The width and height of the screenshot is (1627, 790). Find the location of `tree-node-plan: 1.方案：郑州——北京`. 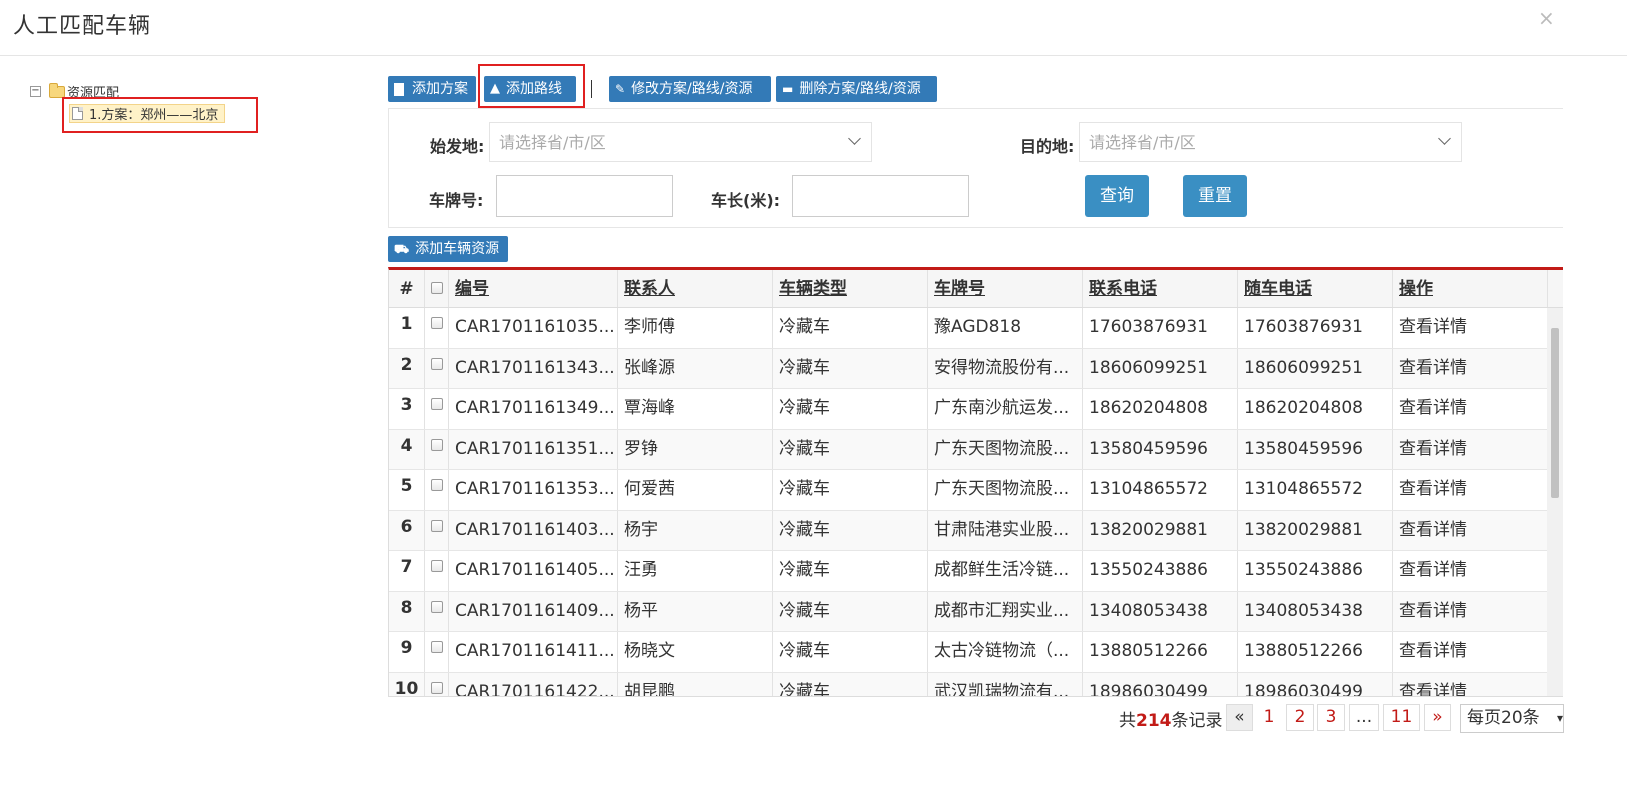

tree-node-plan: 1.方案：郑州——北京 is located at coordinates (147, 113).